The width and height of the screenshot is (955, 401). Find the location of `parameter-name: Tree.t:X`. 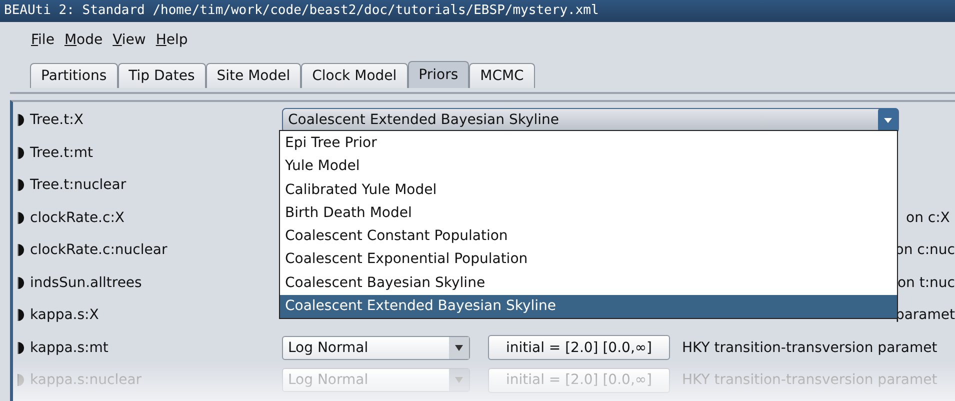

parameter-name: Tree.t:X is located at coordinates (57, 120).